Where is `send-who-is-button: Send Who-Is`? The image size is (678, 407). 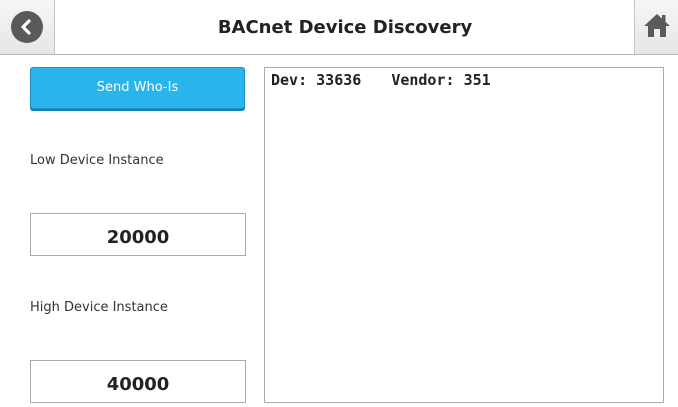 send-who-is-button: Send Who-Is is located at coordinates (137, 88).